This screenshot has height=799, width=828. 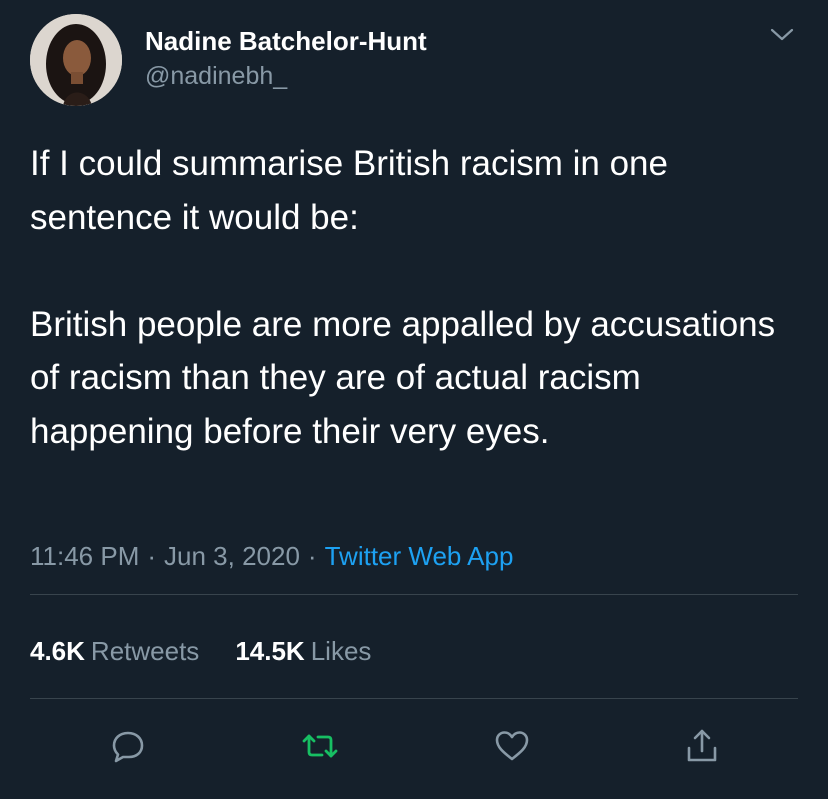 I want to click on share-button, so click(x=702, y=746).